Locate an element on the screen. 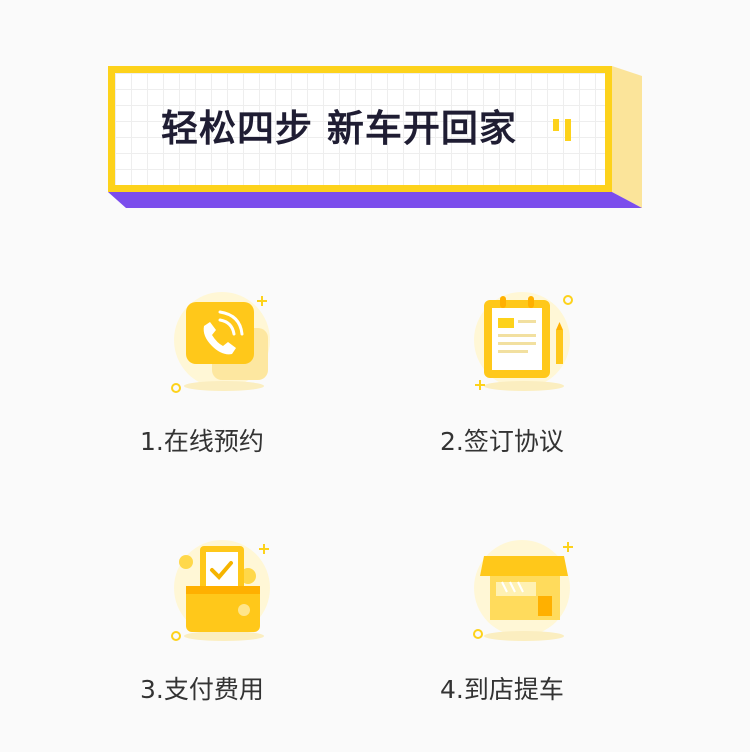  step-pay-fees: 3.支付费用 is located at coordinates (270, 621).